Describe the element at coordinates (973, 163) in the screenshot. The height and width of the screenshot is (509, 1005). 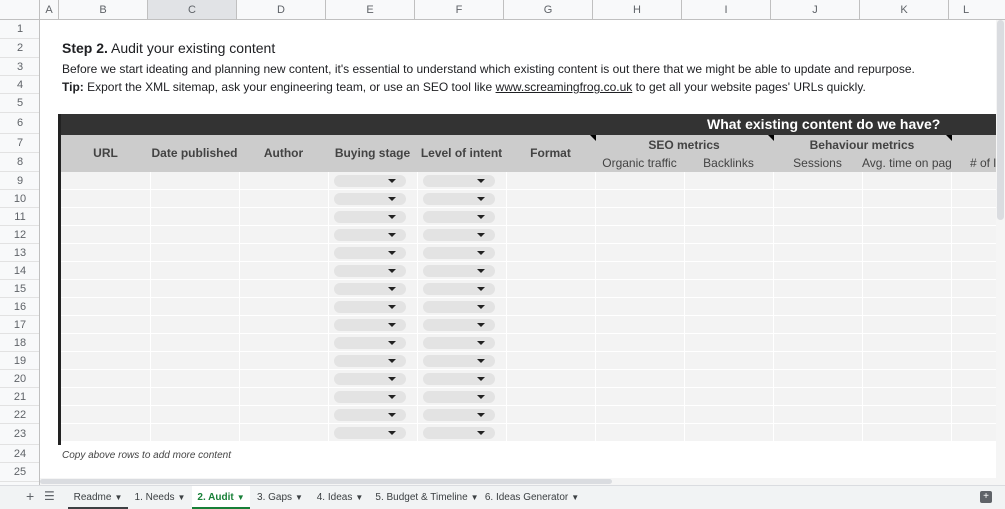
I see `header-number-of: # of l` at that location.